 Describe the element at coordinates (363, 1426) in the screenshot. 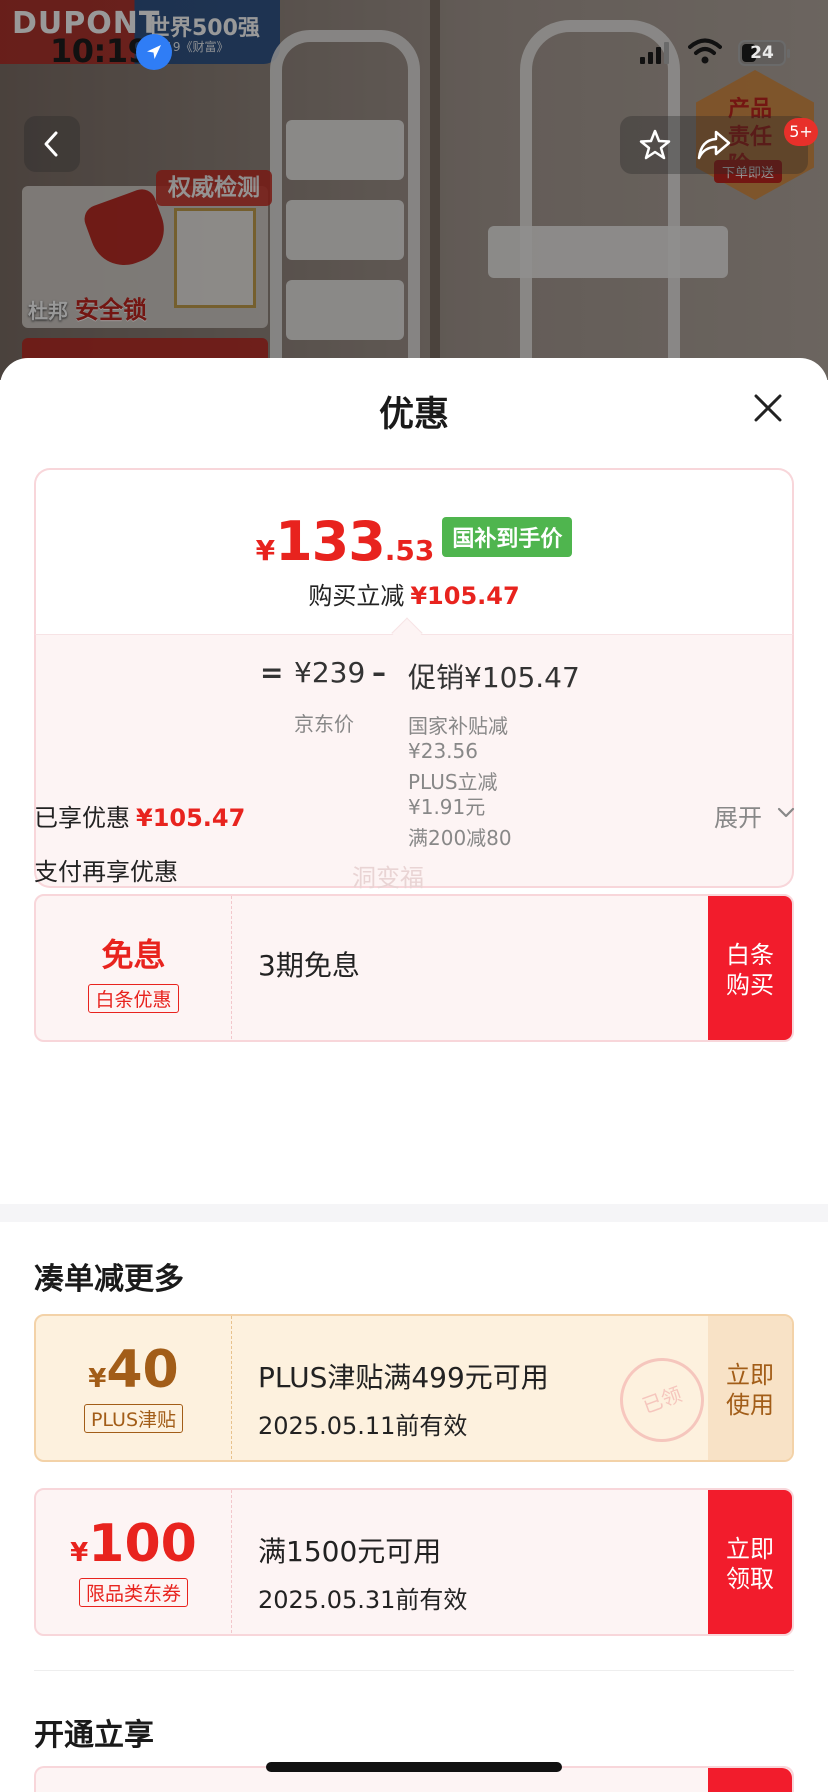

I see `coupon-expiry: 2025.05.11前有效` at that location.